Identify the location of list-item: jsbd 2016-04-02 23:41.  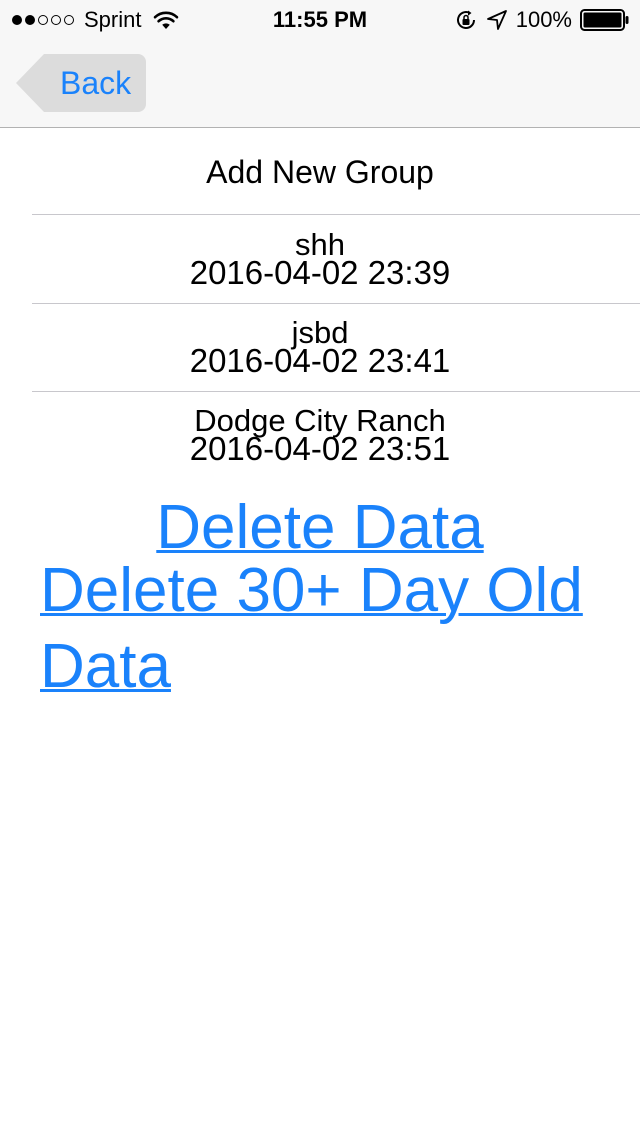
(336, 348).